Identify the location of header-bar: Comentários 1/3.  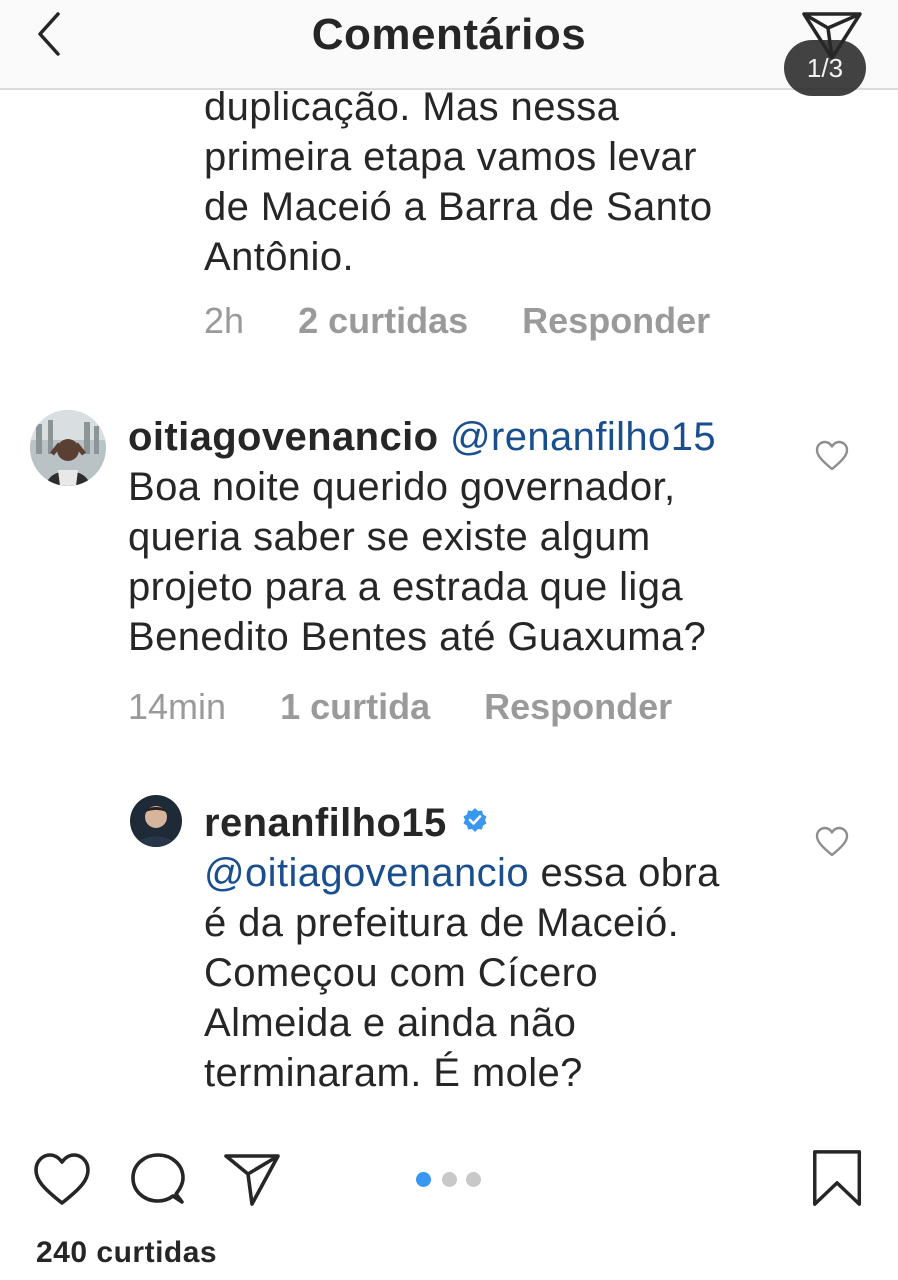
(449, 48).